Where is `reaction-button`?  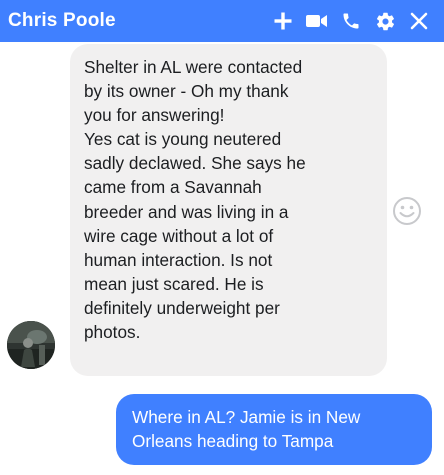
reaction-button is located at coordinates (407, 211).